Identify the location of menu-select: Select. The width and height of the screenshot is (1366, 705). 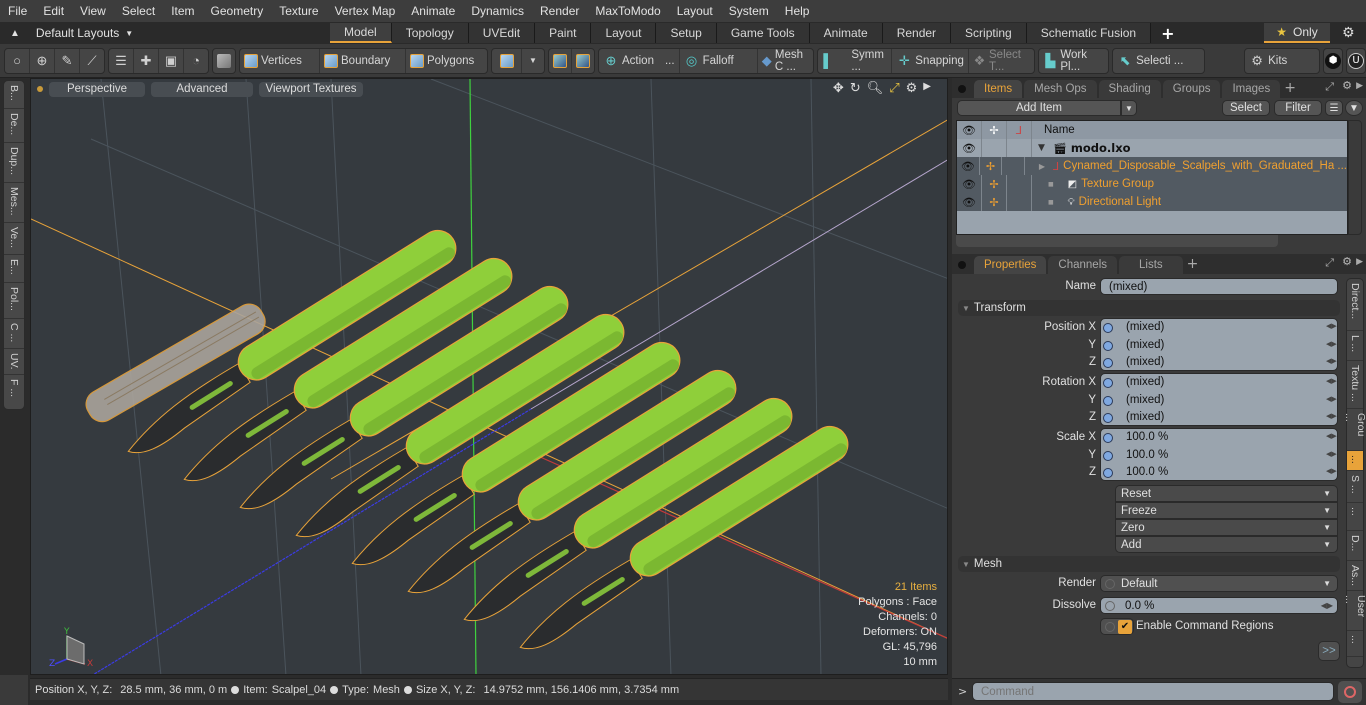
(138, 11).